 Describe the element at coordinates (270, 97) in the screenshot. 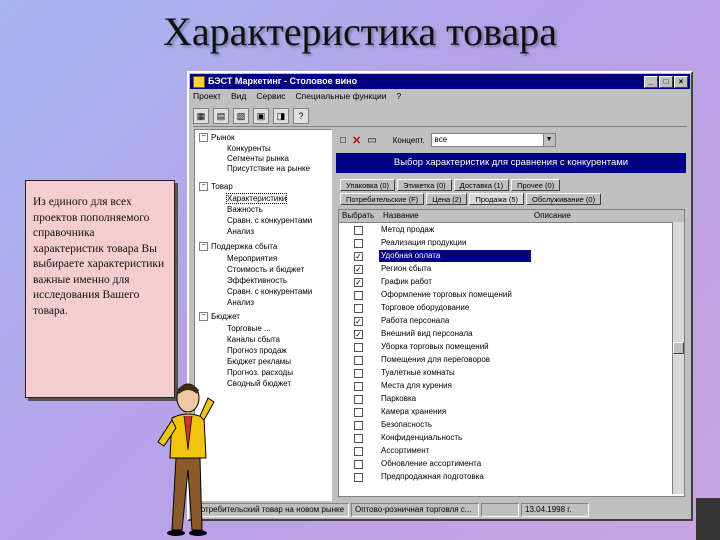

I see `menu-item-service: Сервис` at that location.